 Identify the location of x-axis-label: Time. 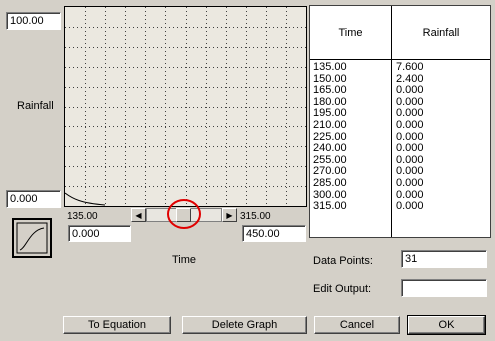
(184, 260).